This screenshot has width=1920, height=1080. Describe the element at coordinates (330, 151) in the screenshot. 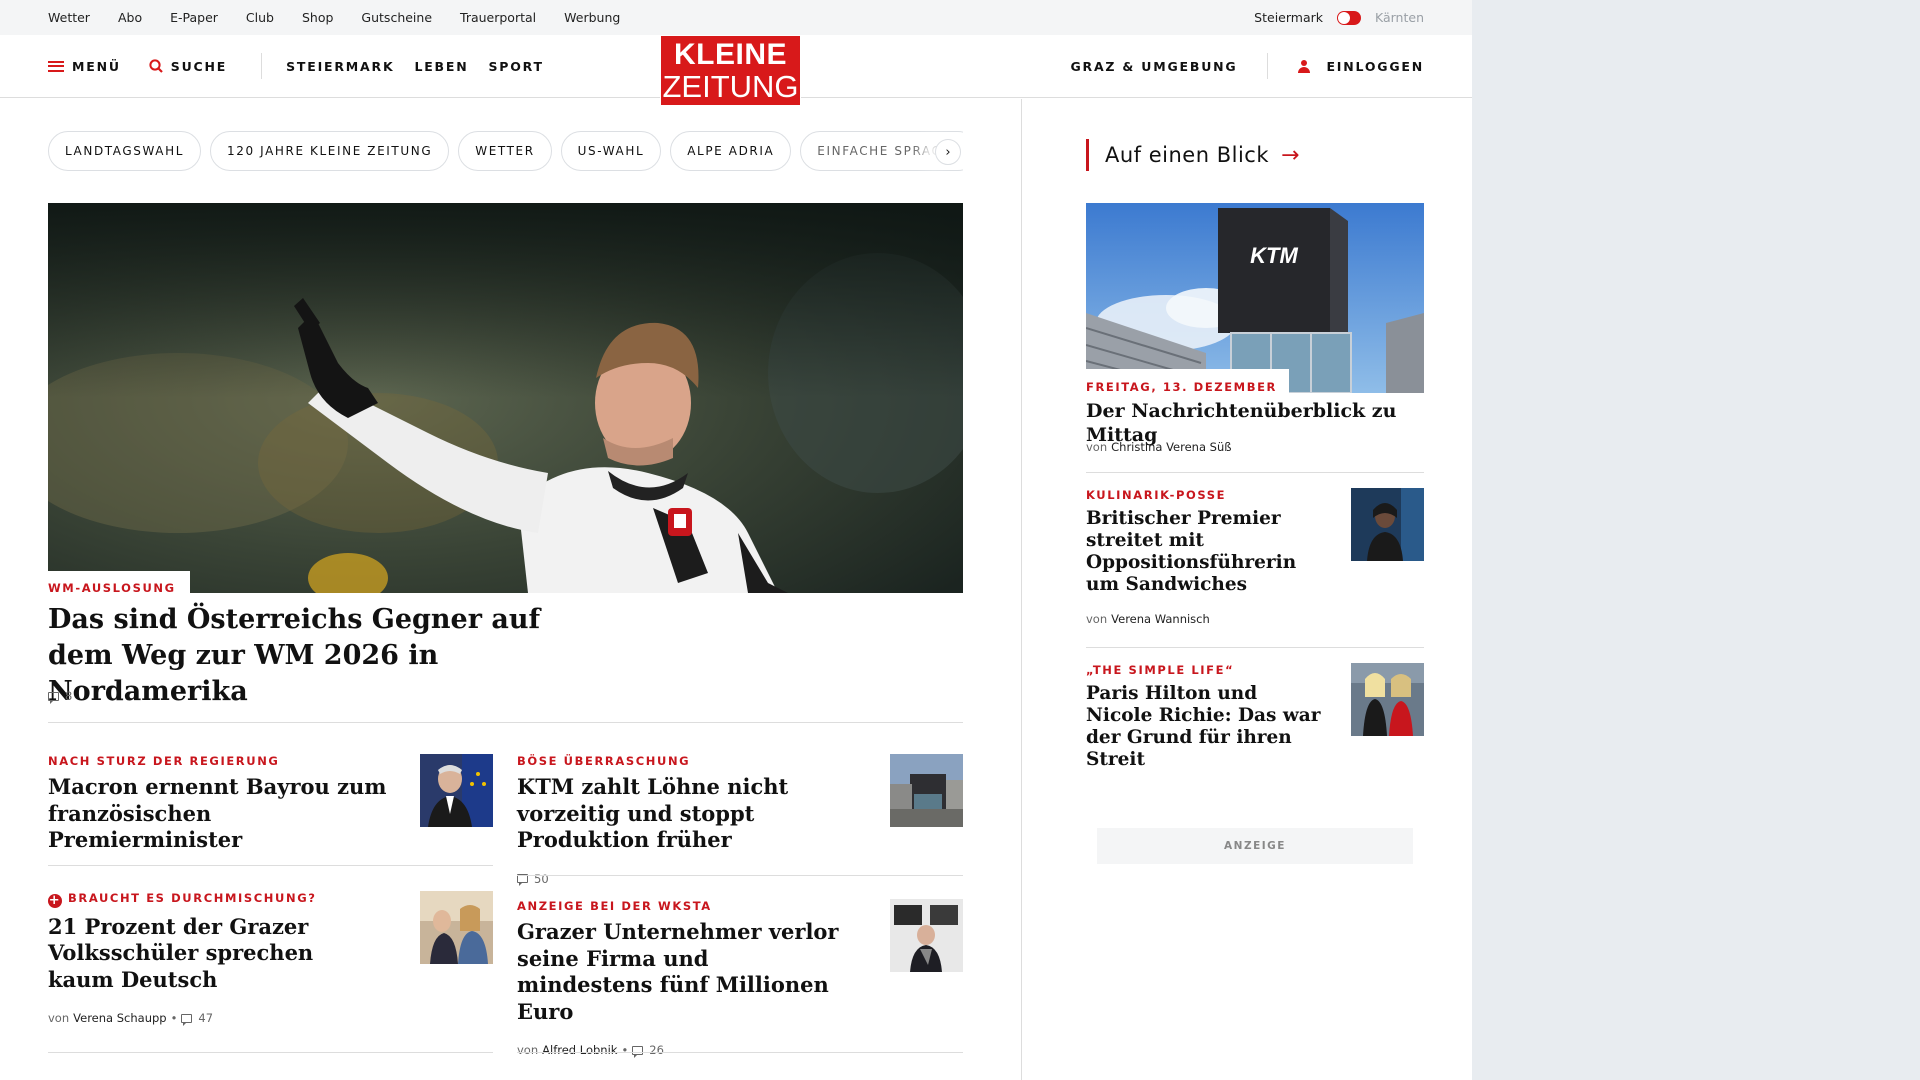

I see `chip-120-jahre: 120 JAHRE KLEINE ZEITUNG` at that location.